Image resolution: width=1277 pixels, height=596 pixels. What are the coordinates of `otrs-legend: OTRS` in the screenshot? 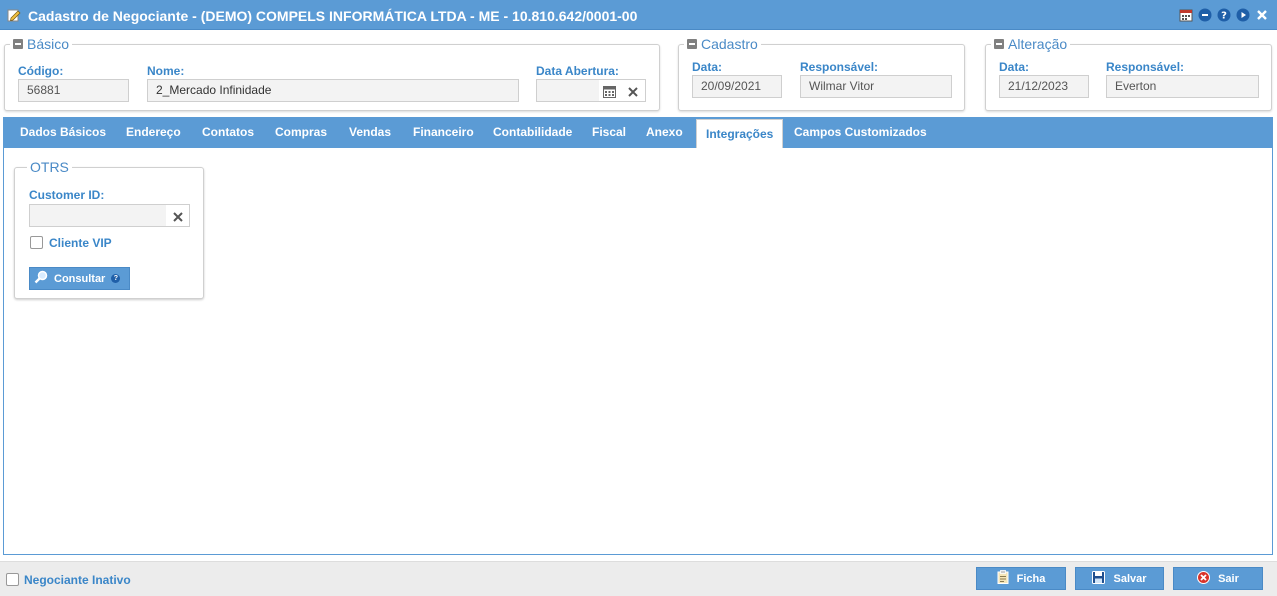 It's located at (49, 167).